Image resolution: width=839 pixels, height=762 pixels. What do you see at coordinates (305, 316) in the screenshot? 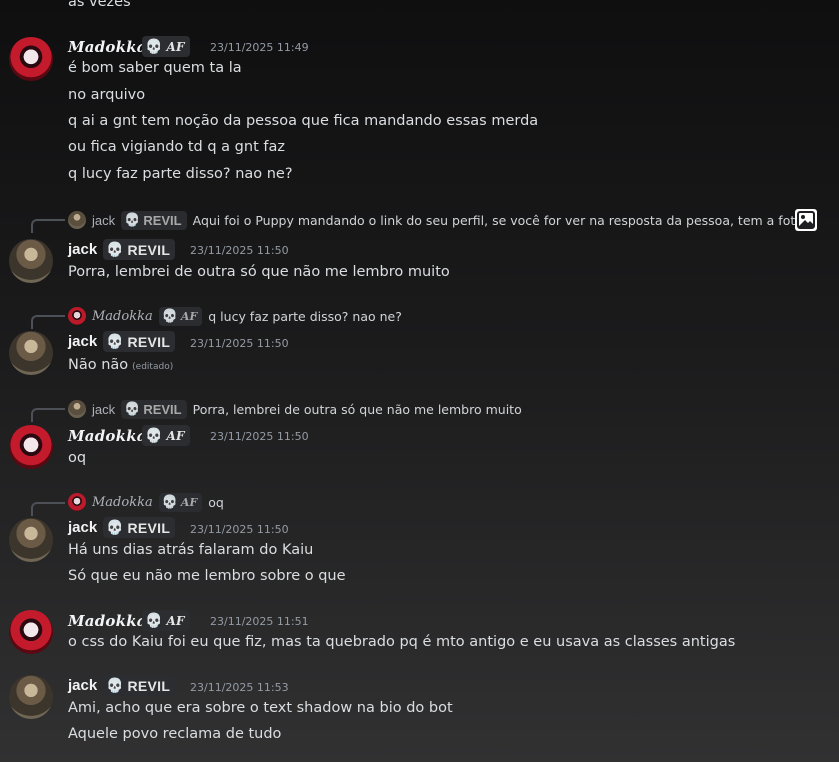
I see `reply-text: q lucy faz parte disso? nao ne?` at bounding box center [305, 316].